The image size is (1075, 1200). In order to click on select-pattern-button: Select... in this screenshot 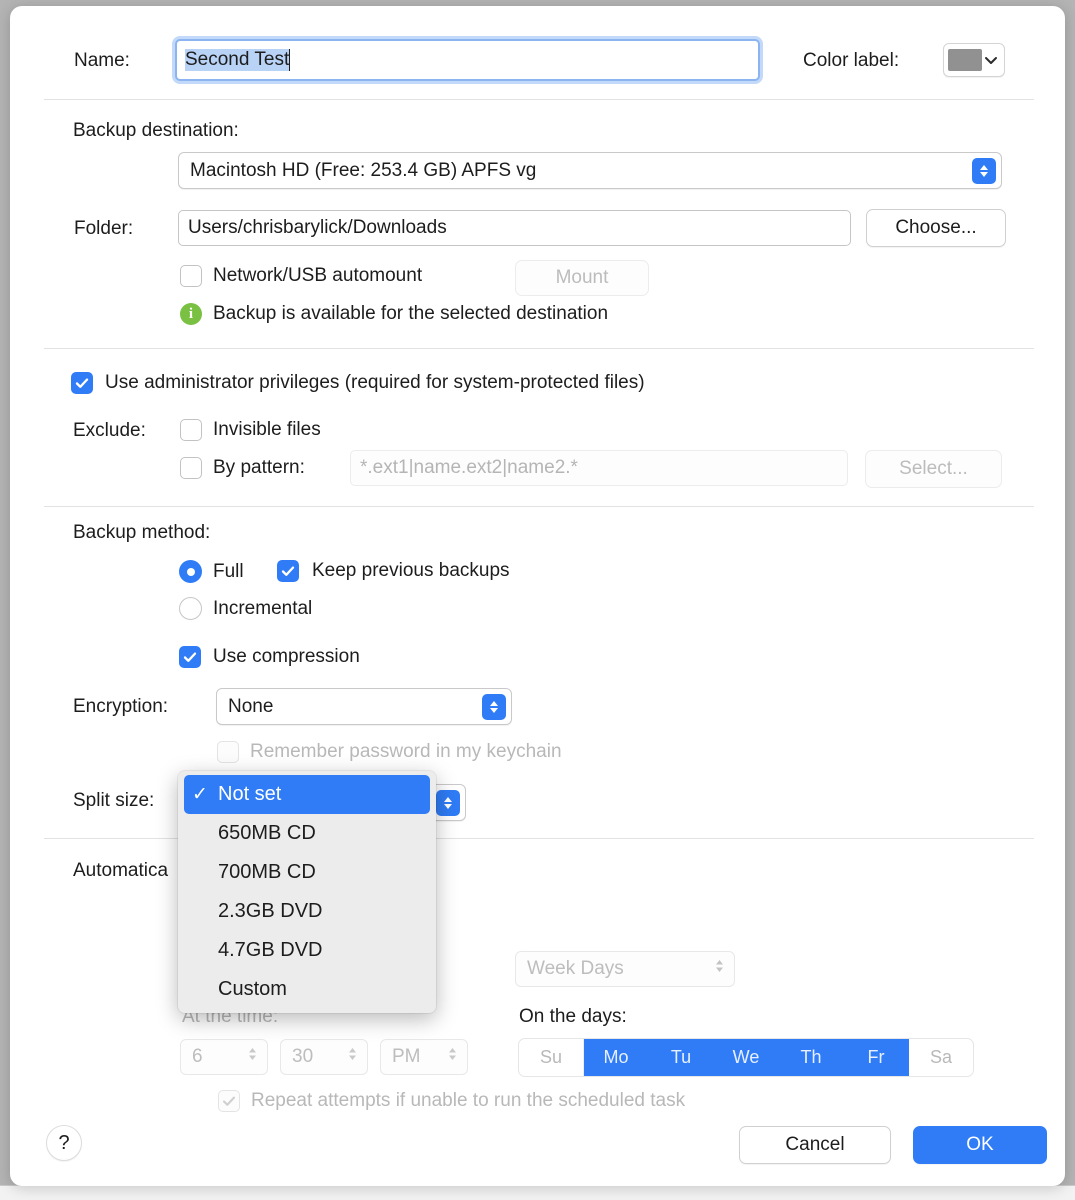, I will do `click(933, 469)`.